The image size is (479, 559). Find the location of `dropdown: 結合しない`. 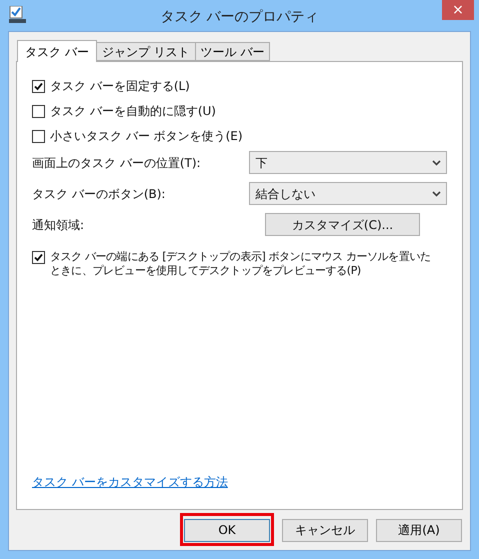

dropdown: 結合しない is located at coordinates (348, 193).